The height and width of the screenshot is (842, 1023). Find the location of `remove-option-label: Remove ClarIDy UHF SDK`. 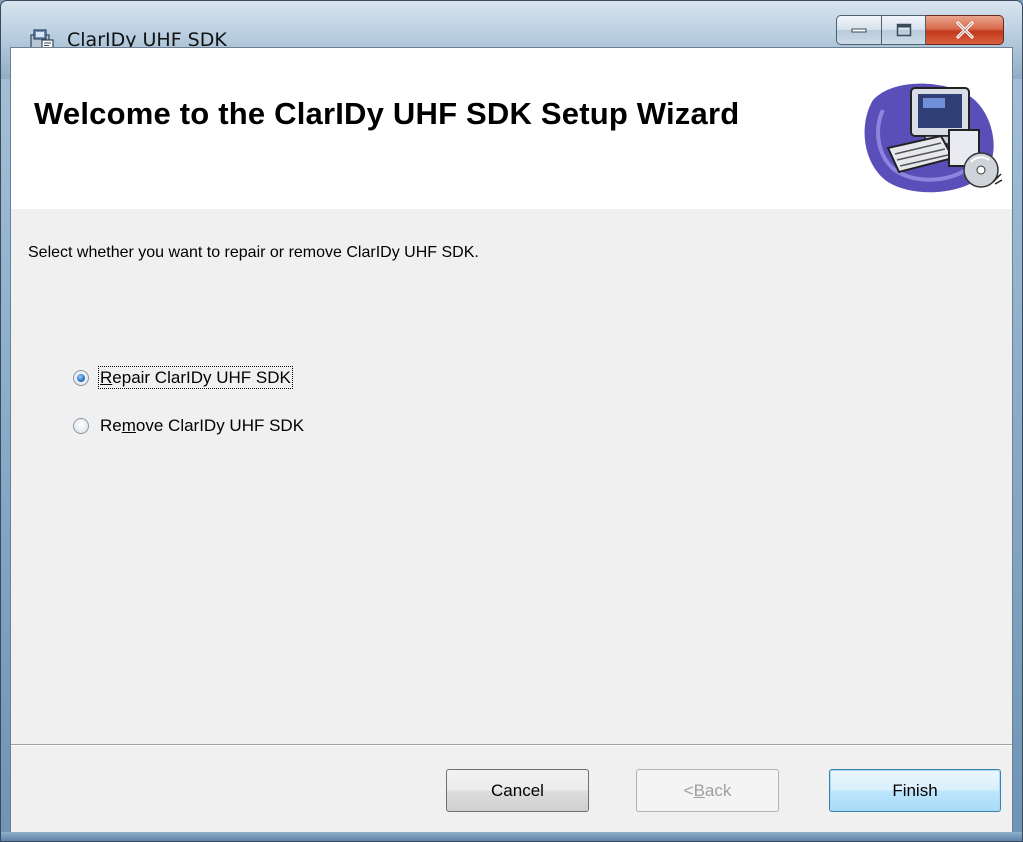

remove-option-label: Remove ClarIDy UHF SDK is located at coordinates (202, 426).